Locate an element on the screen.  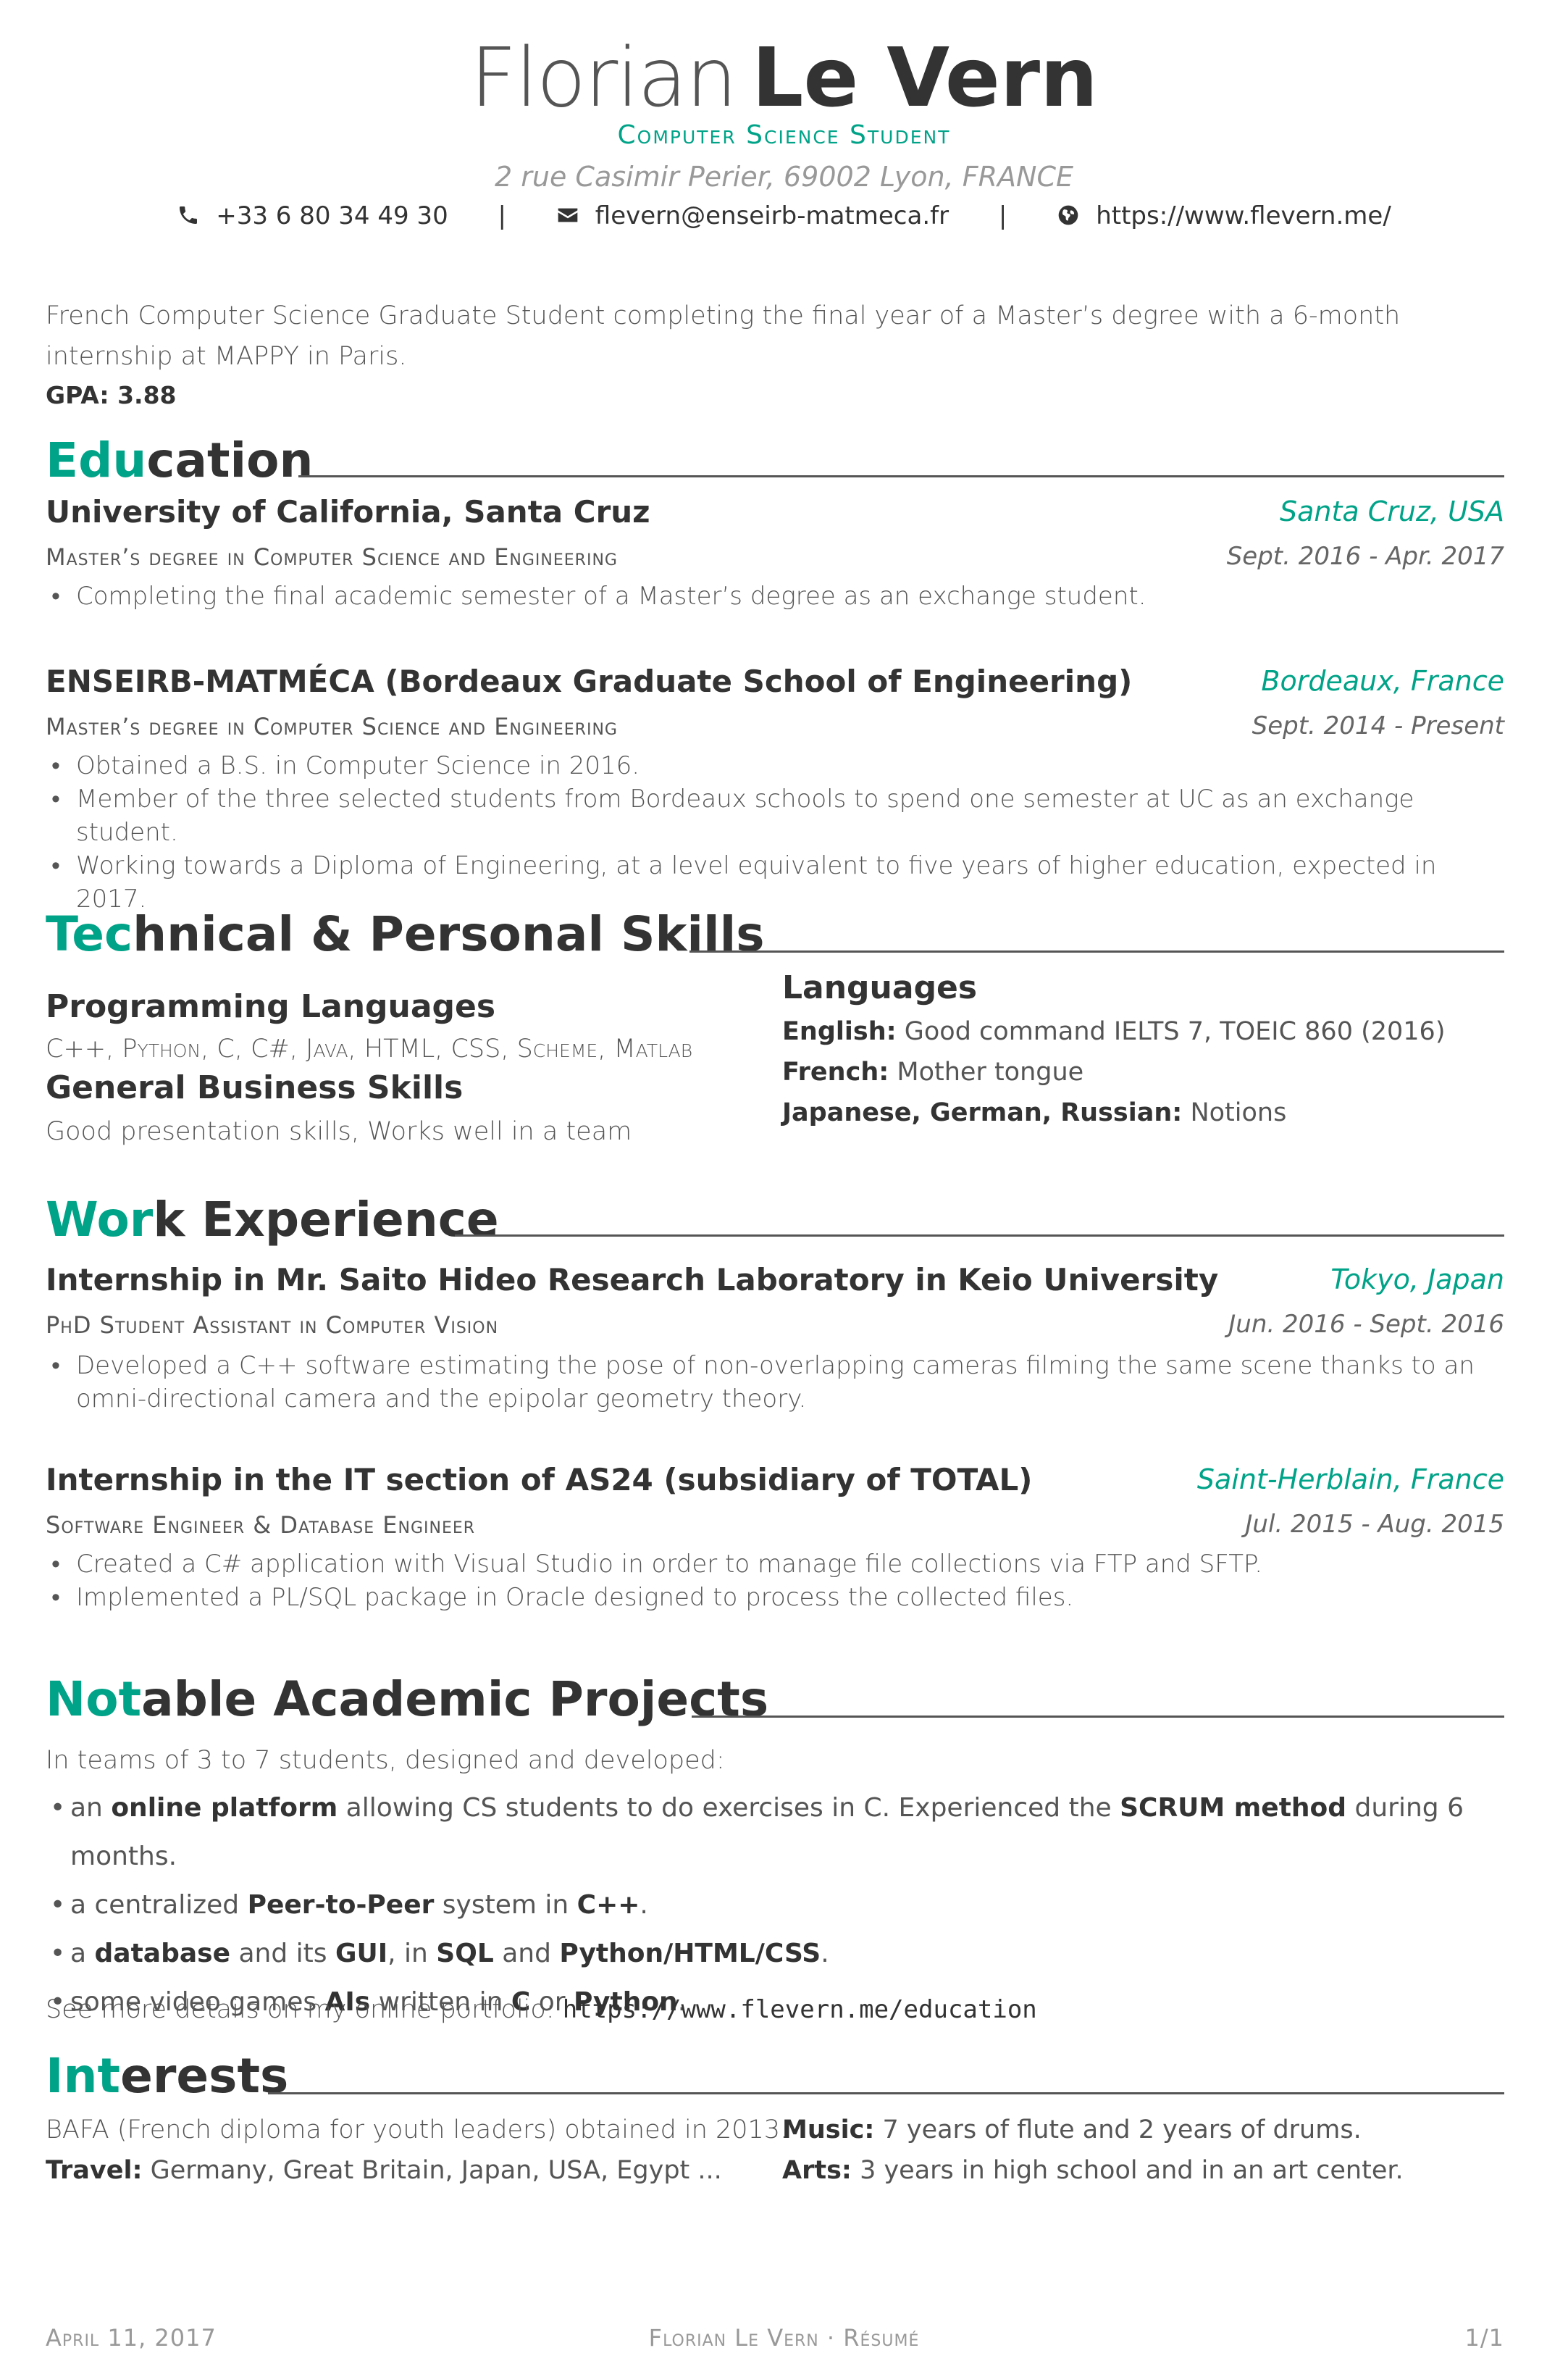
section-title-rest: hnical & Personal Skills is located at coordinates (449, 934).